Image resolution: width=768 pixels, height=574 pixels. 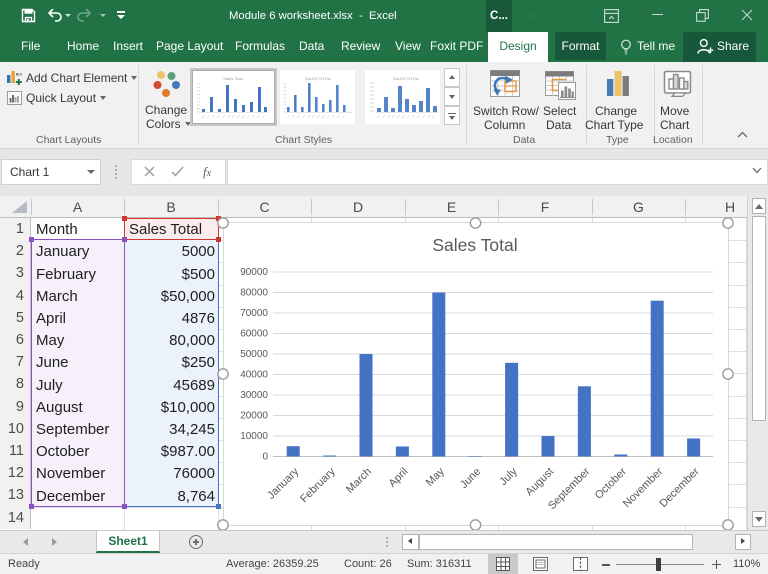 What do you see at coordinates (359, 481) in the screenshot?
I see `svg-text: March` at bounding box center [359, 481].